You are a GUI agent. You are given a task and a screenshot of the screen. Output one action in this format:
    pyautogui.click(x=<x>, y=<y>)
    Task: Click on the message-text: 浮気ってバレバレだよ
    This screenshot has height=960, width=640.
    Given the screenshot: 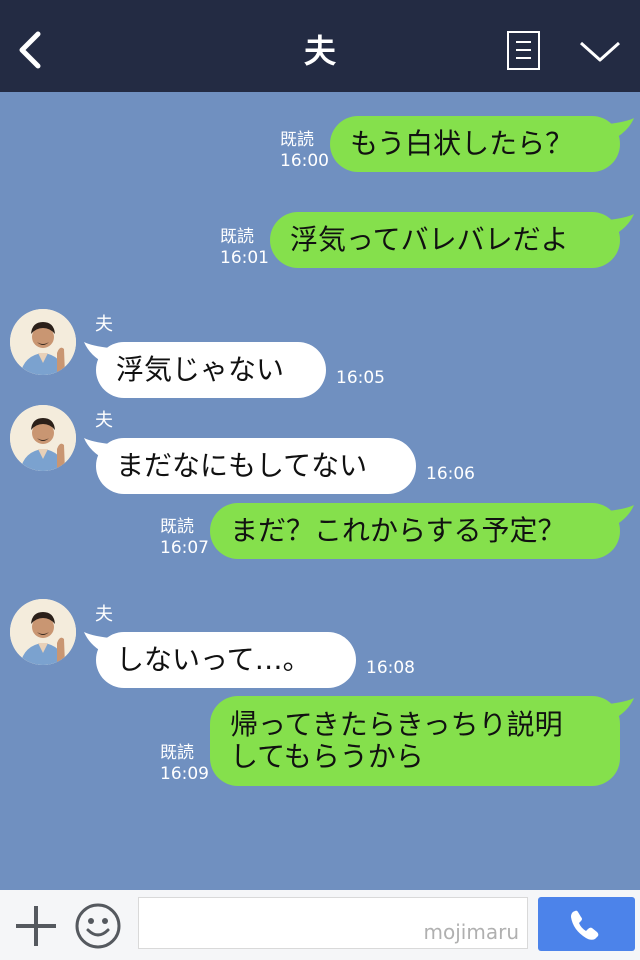 What is the action you would take?
    pyautogui.click(x=429, y=239)
    